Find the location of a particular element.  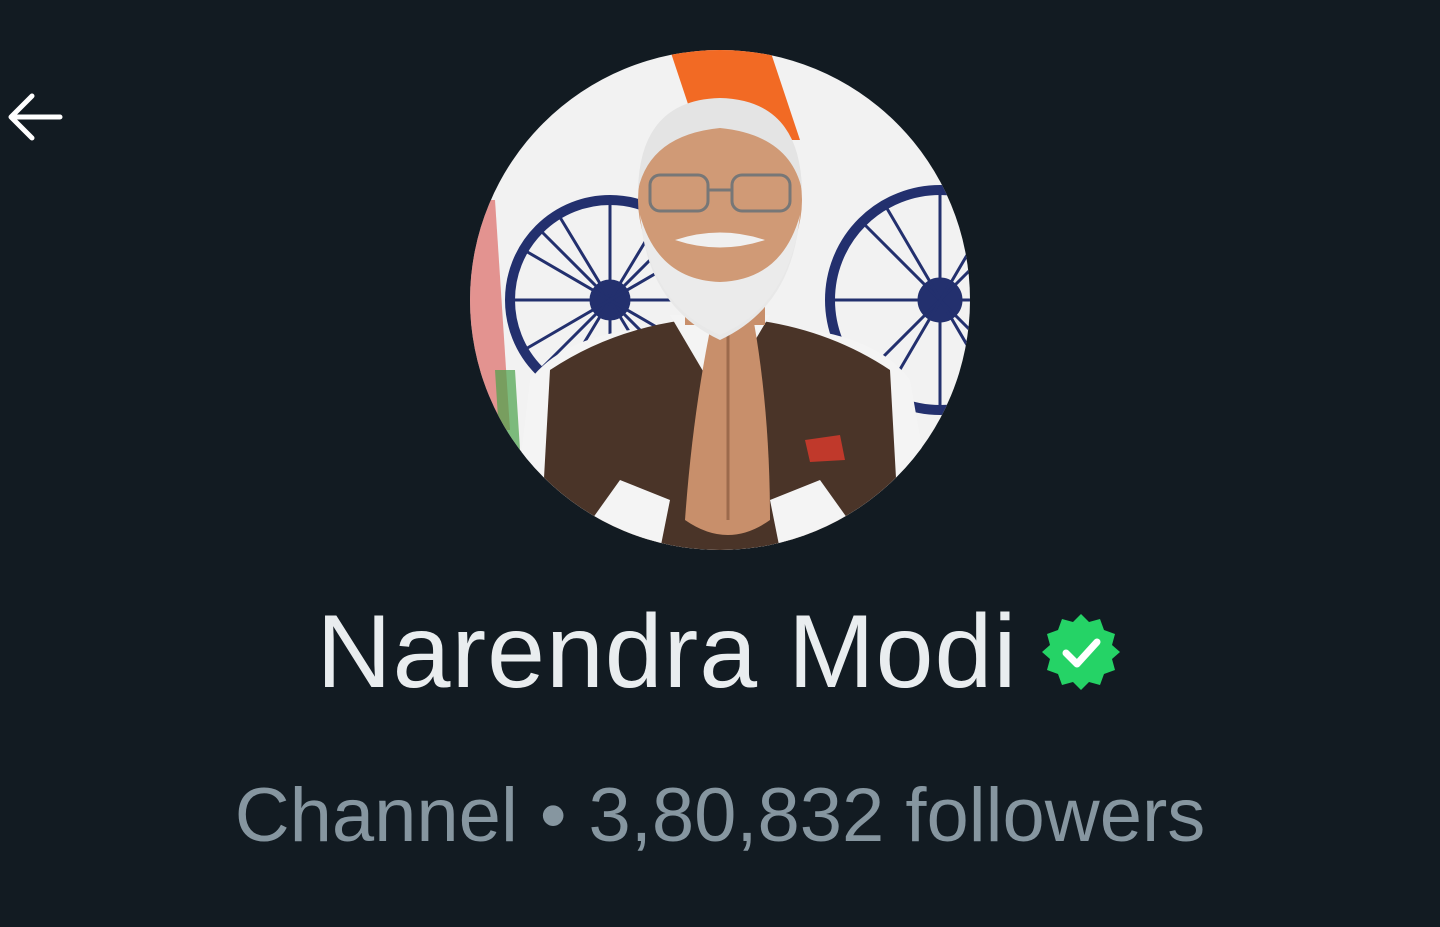

channel-subtitle: Channel • 3,80,832 followers is located at coordinates (720, 815).